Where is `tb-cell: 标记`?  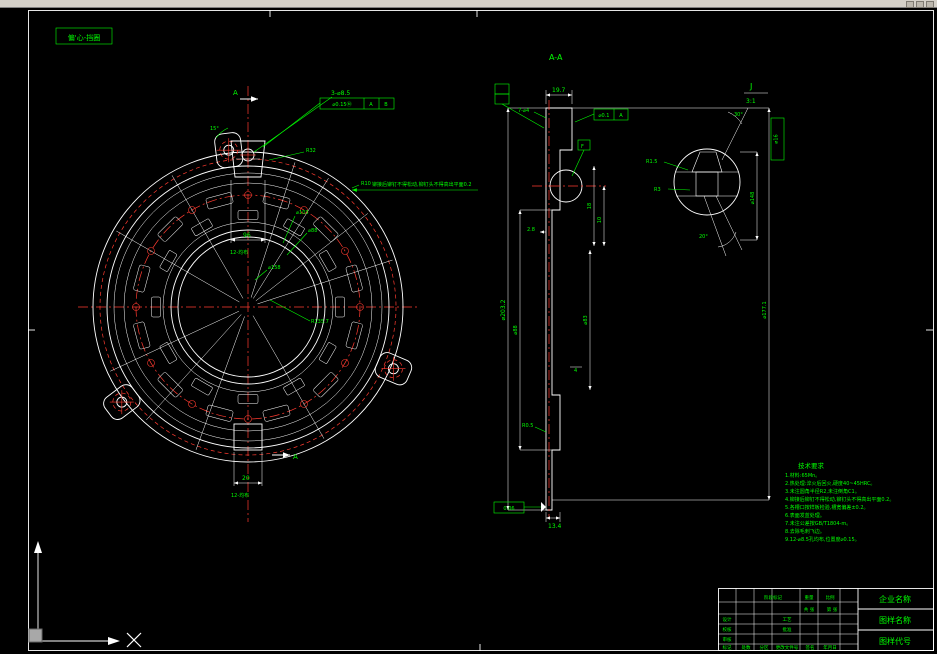 tb-cell: 标记 is located at coordinates (727, 647).